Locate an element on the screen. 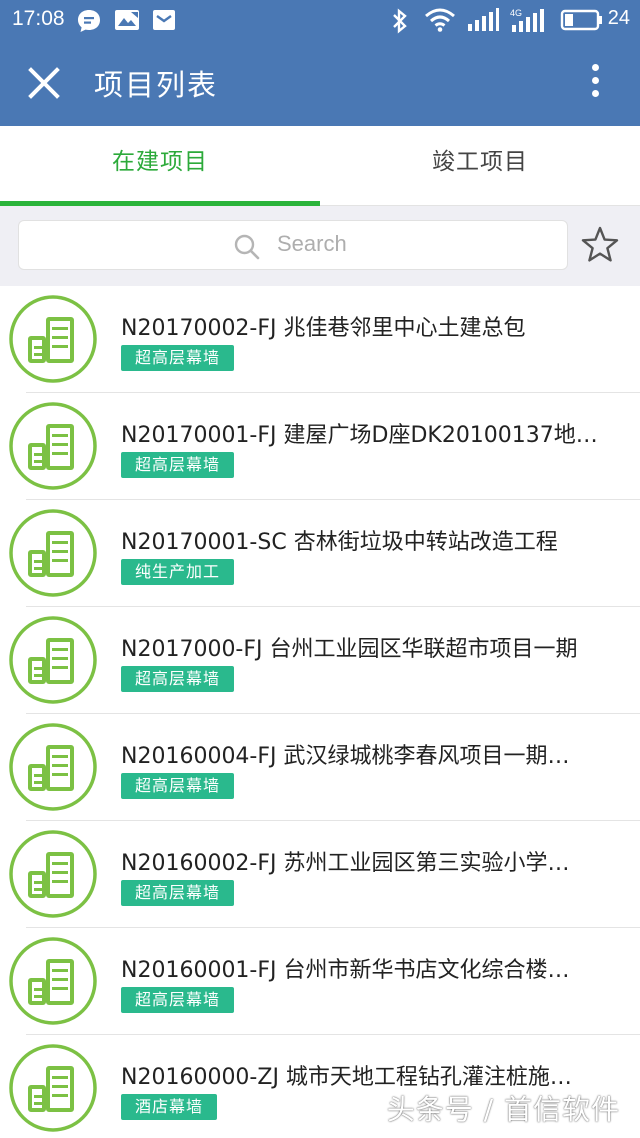  project-title: N2017000-FJ 台州工业园区华联超市项目一期 is located at coordinates (349, 649).